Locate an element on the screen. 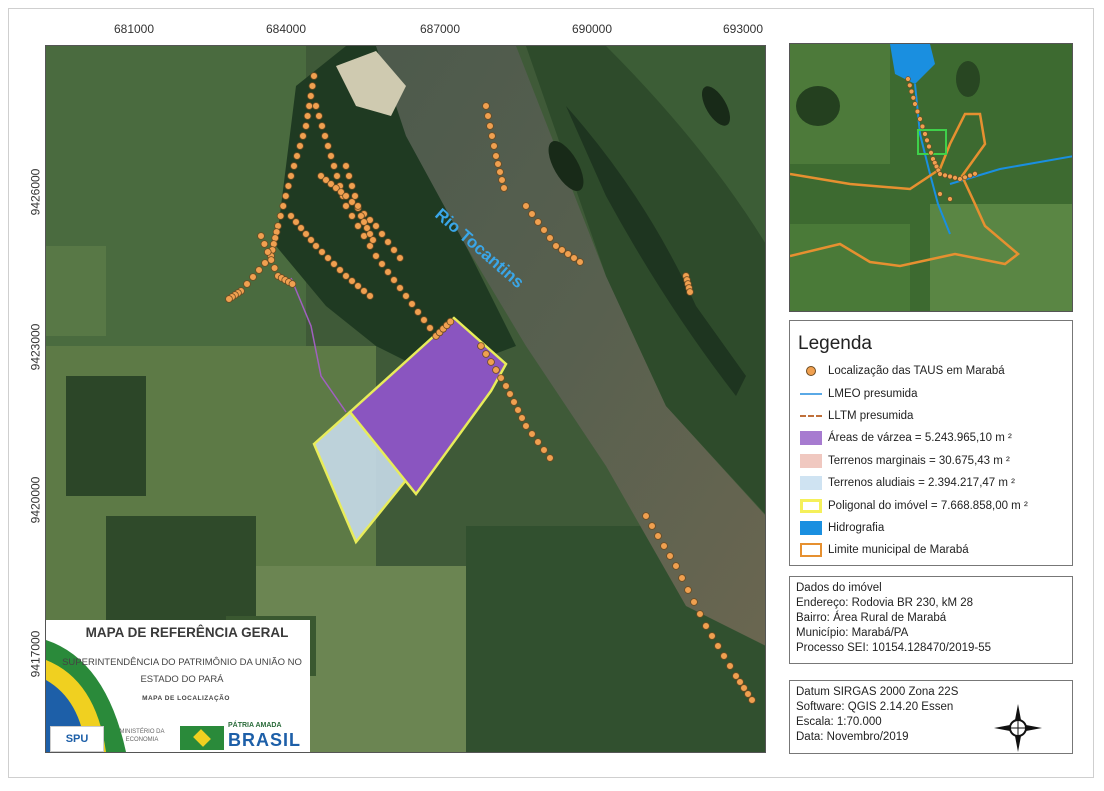 The width and height of the screenshot is (1104, 791). x-tick-label: 687000 is located at coordinates (440, 29).